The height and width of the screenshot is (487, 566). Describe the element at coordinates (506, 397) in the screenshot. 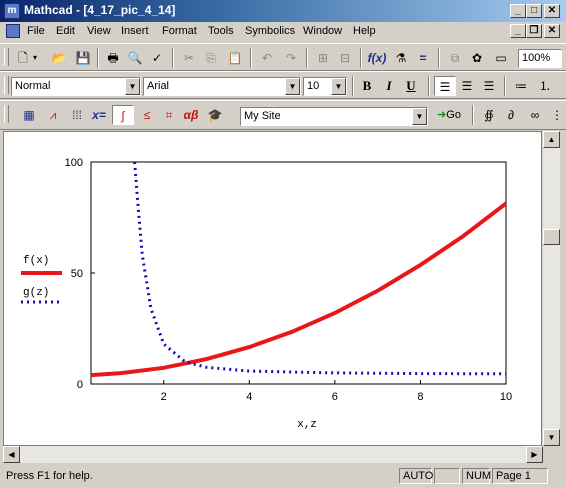

I see `x-tick-label: 10` at that location.